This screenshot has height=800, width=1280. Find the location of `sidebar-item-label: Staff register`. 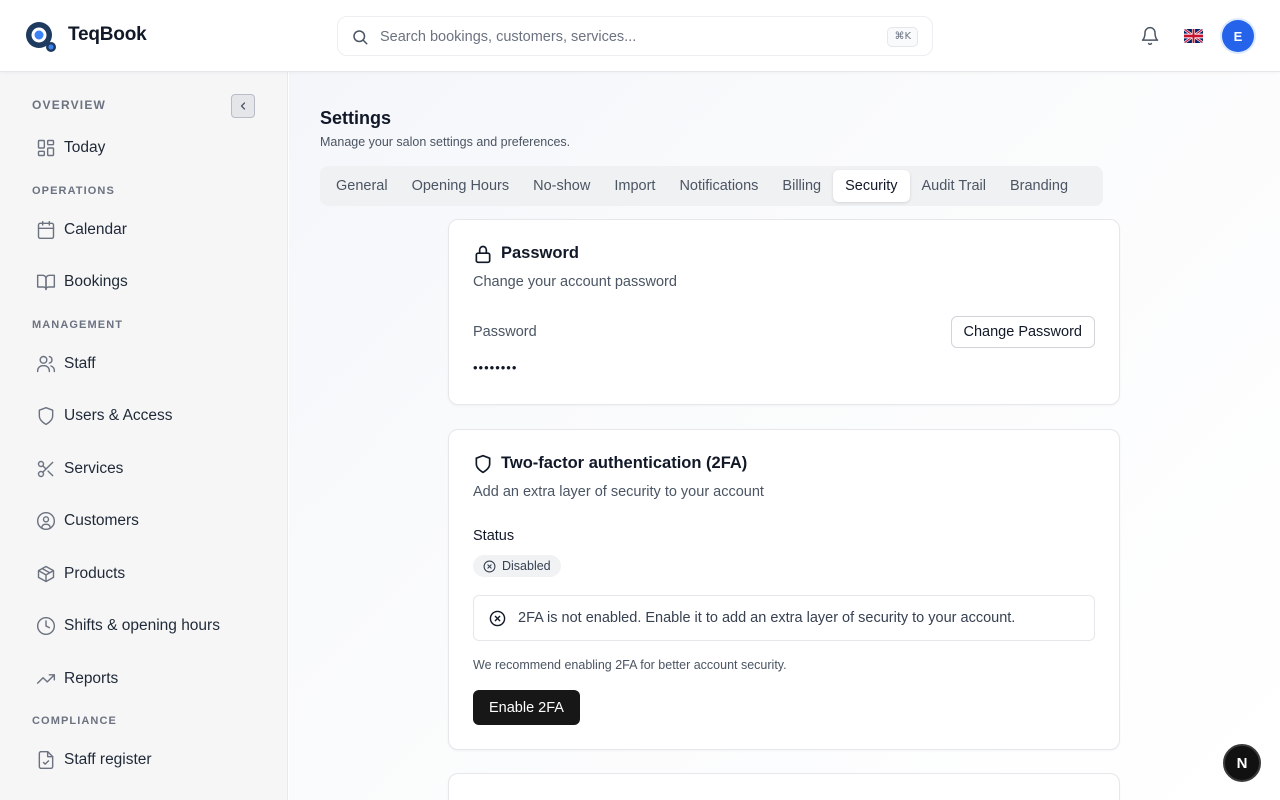

sidebar-item-label: Staff register is located at coordinates (108, 759).